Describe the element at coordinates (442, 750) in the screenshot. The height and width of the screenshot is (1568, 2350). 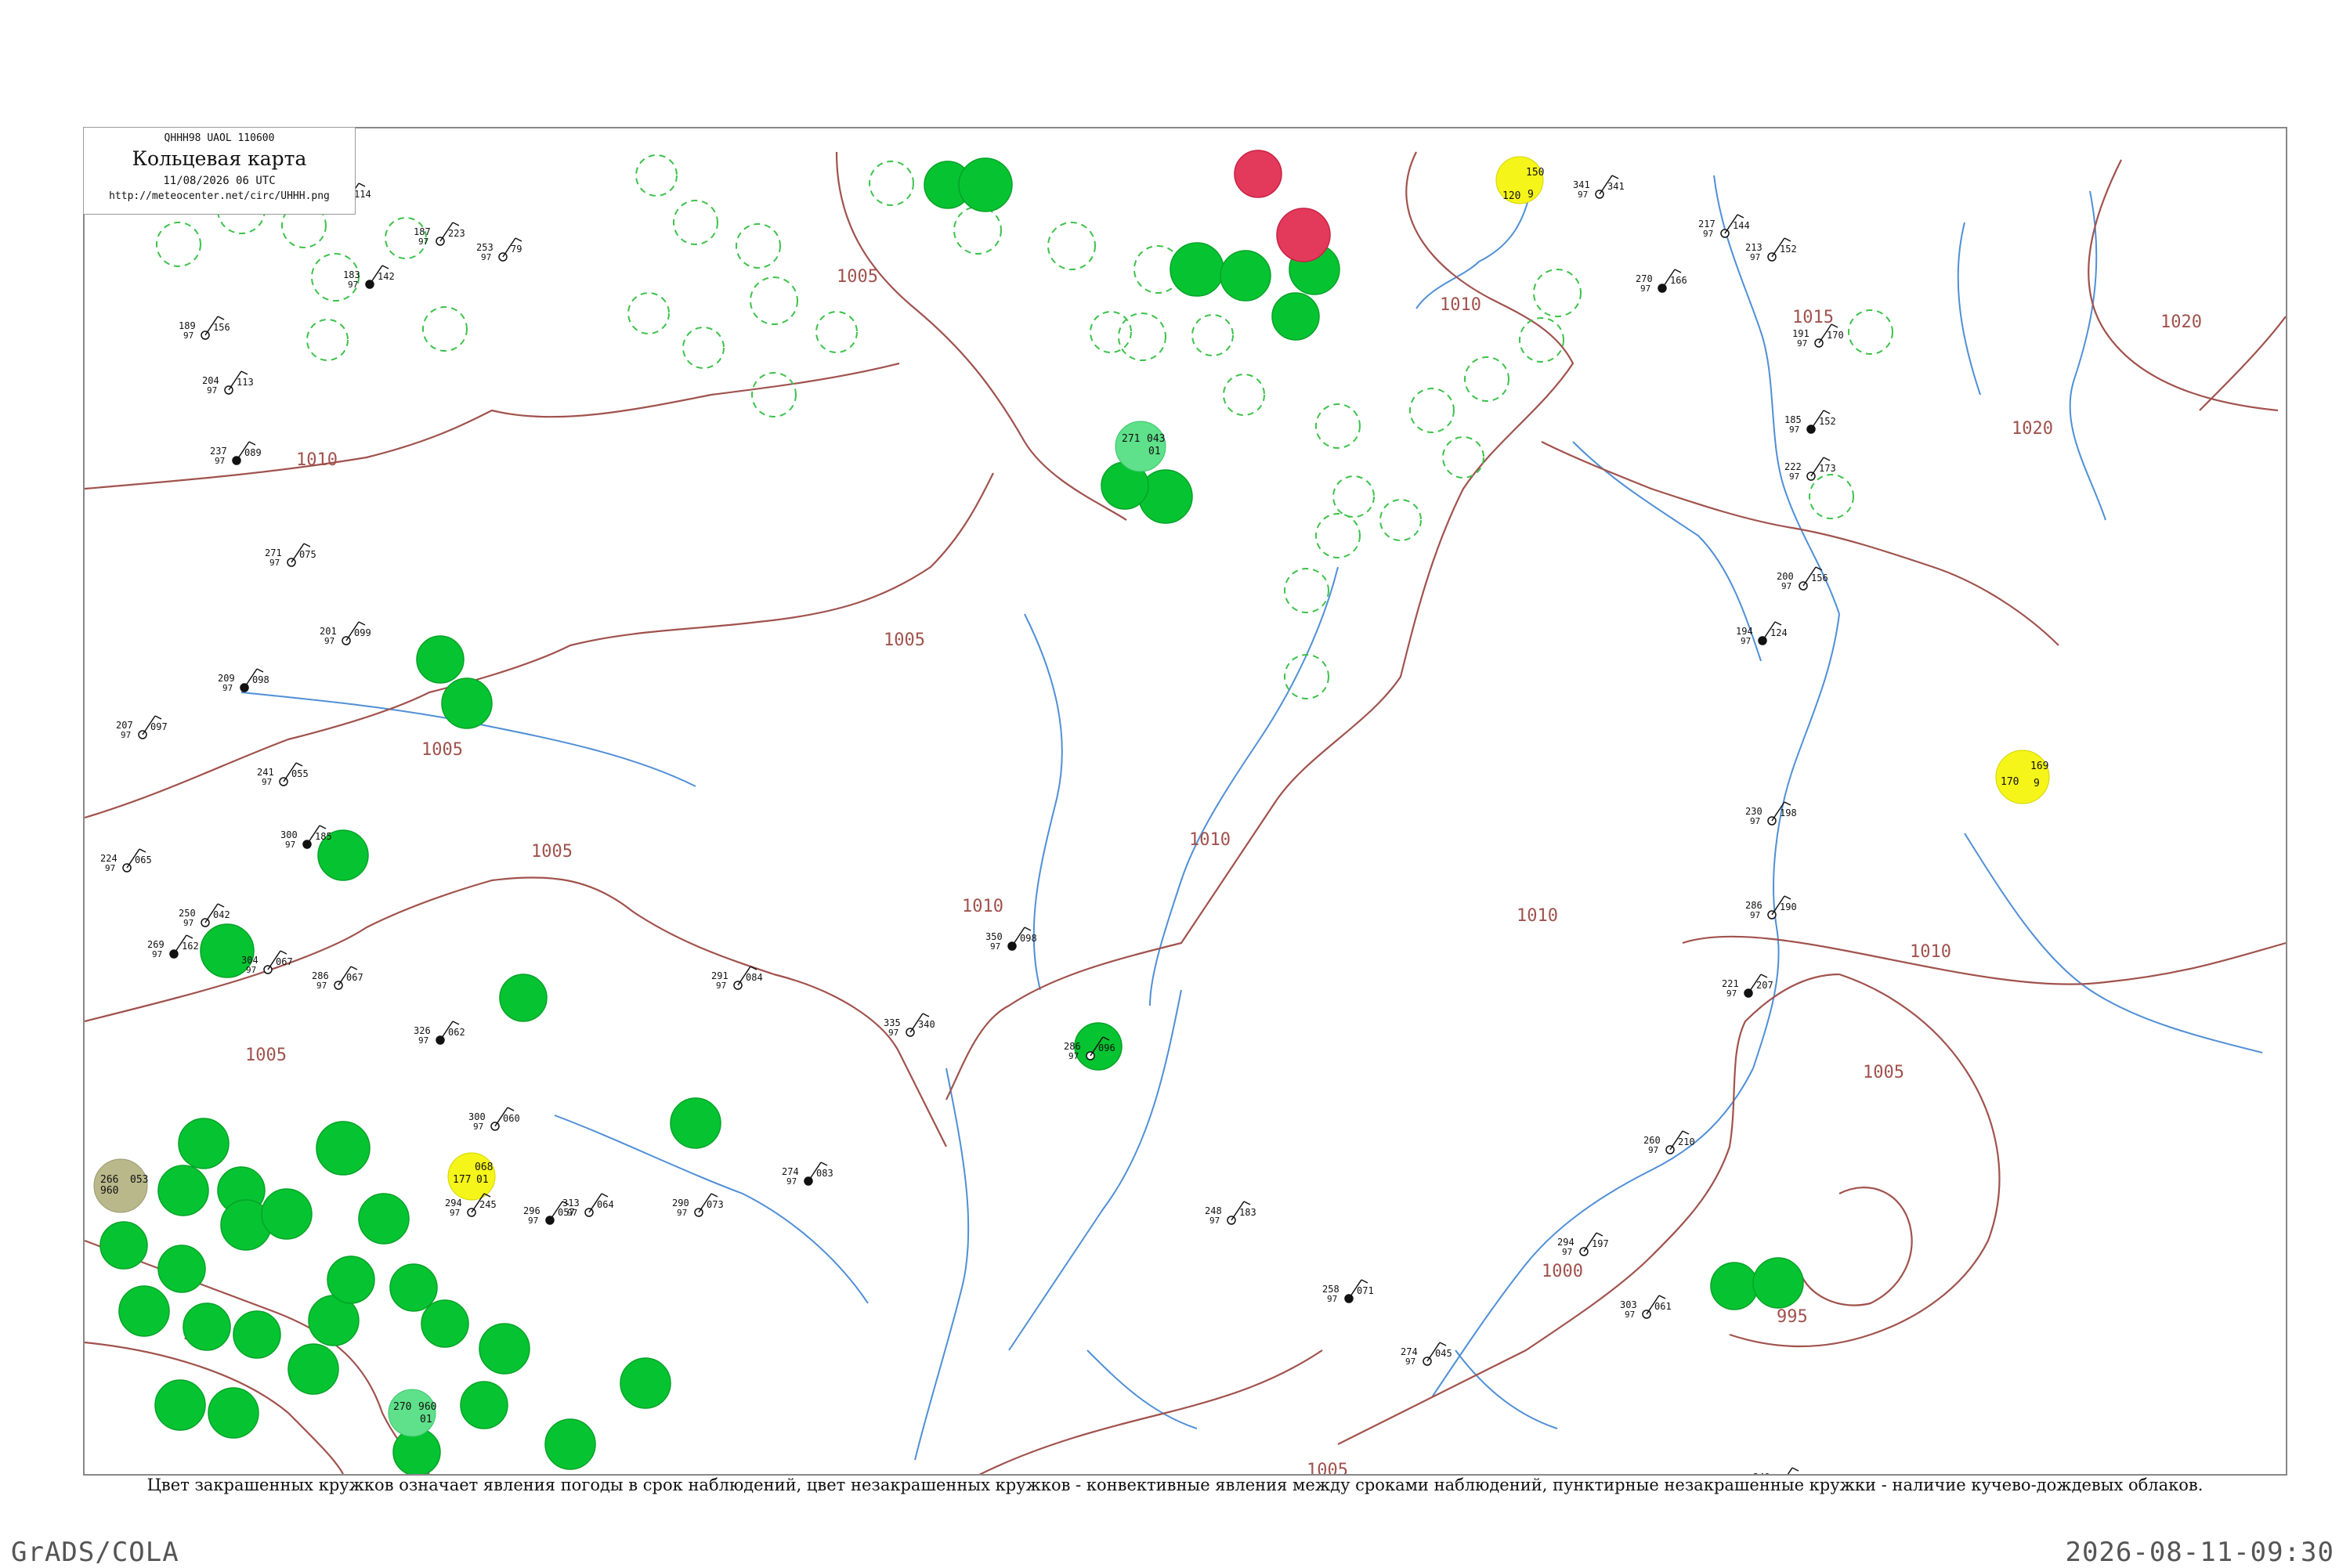
I see `isobar-label: 1005` at that location.